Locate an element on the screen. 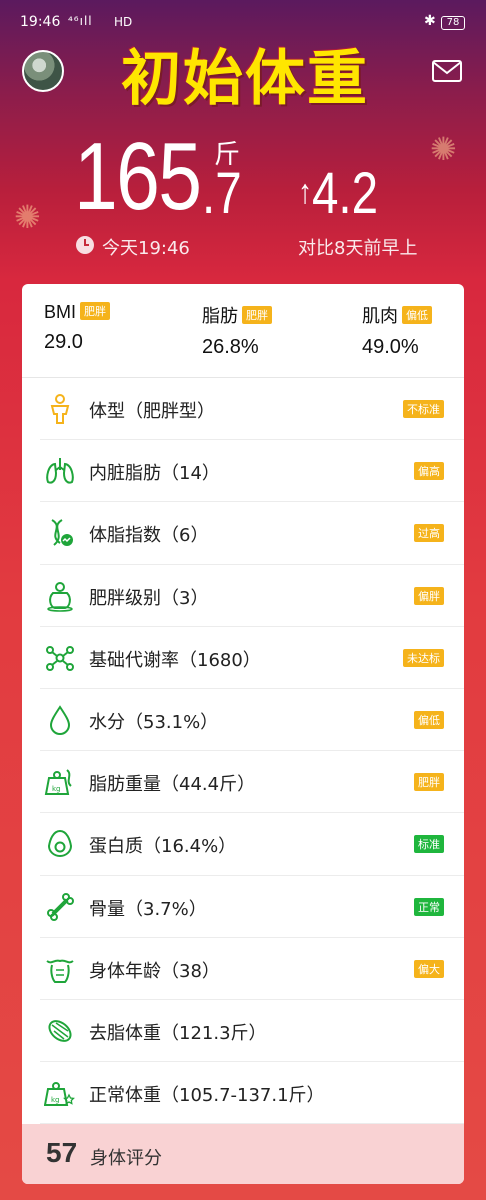 The height and width of the screenshot is (1200, 486). torso-icon is located at coordinates (60, 971).